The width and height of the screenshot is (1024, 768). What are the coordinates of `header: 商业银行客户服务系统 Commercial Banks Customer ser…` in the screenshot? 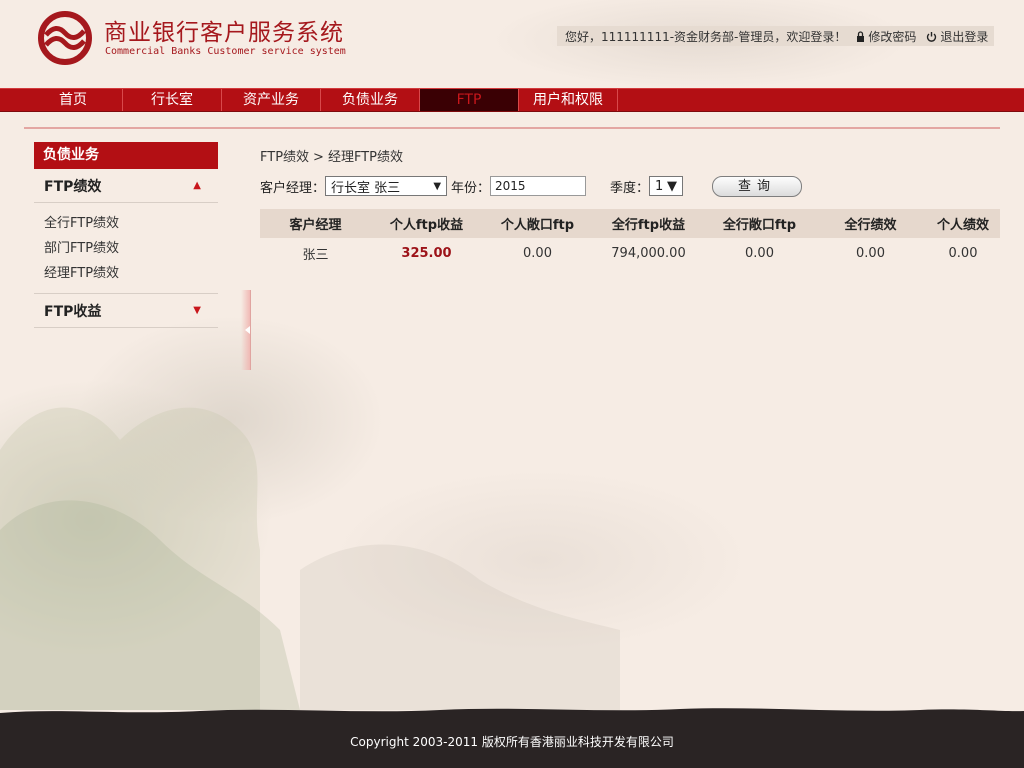 It's located at (512, 44).